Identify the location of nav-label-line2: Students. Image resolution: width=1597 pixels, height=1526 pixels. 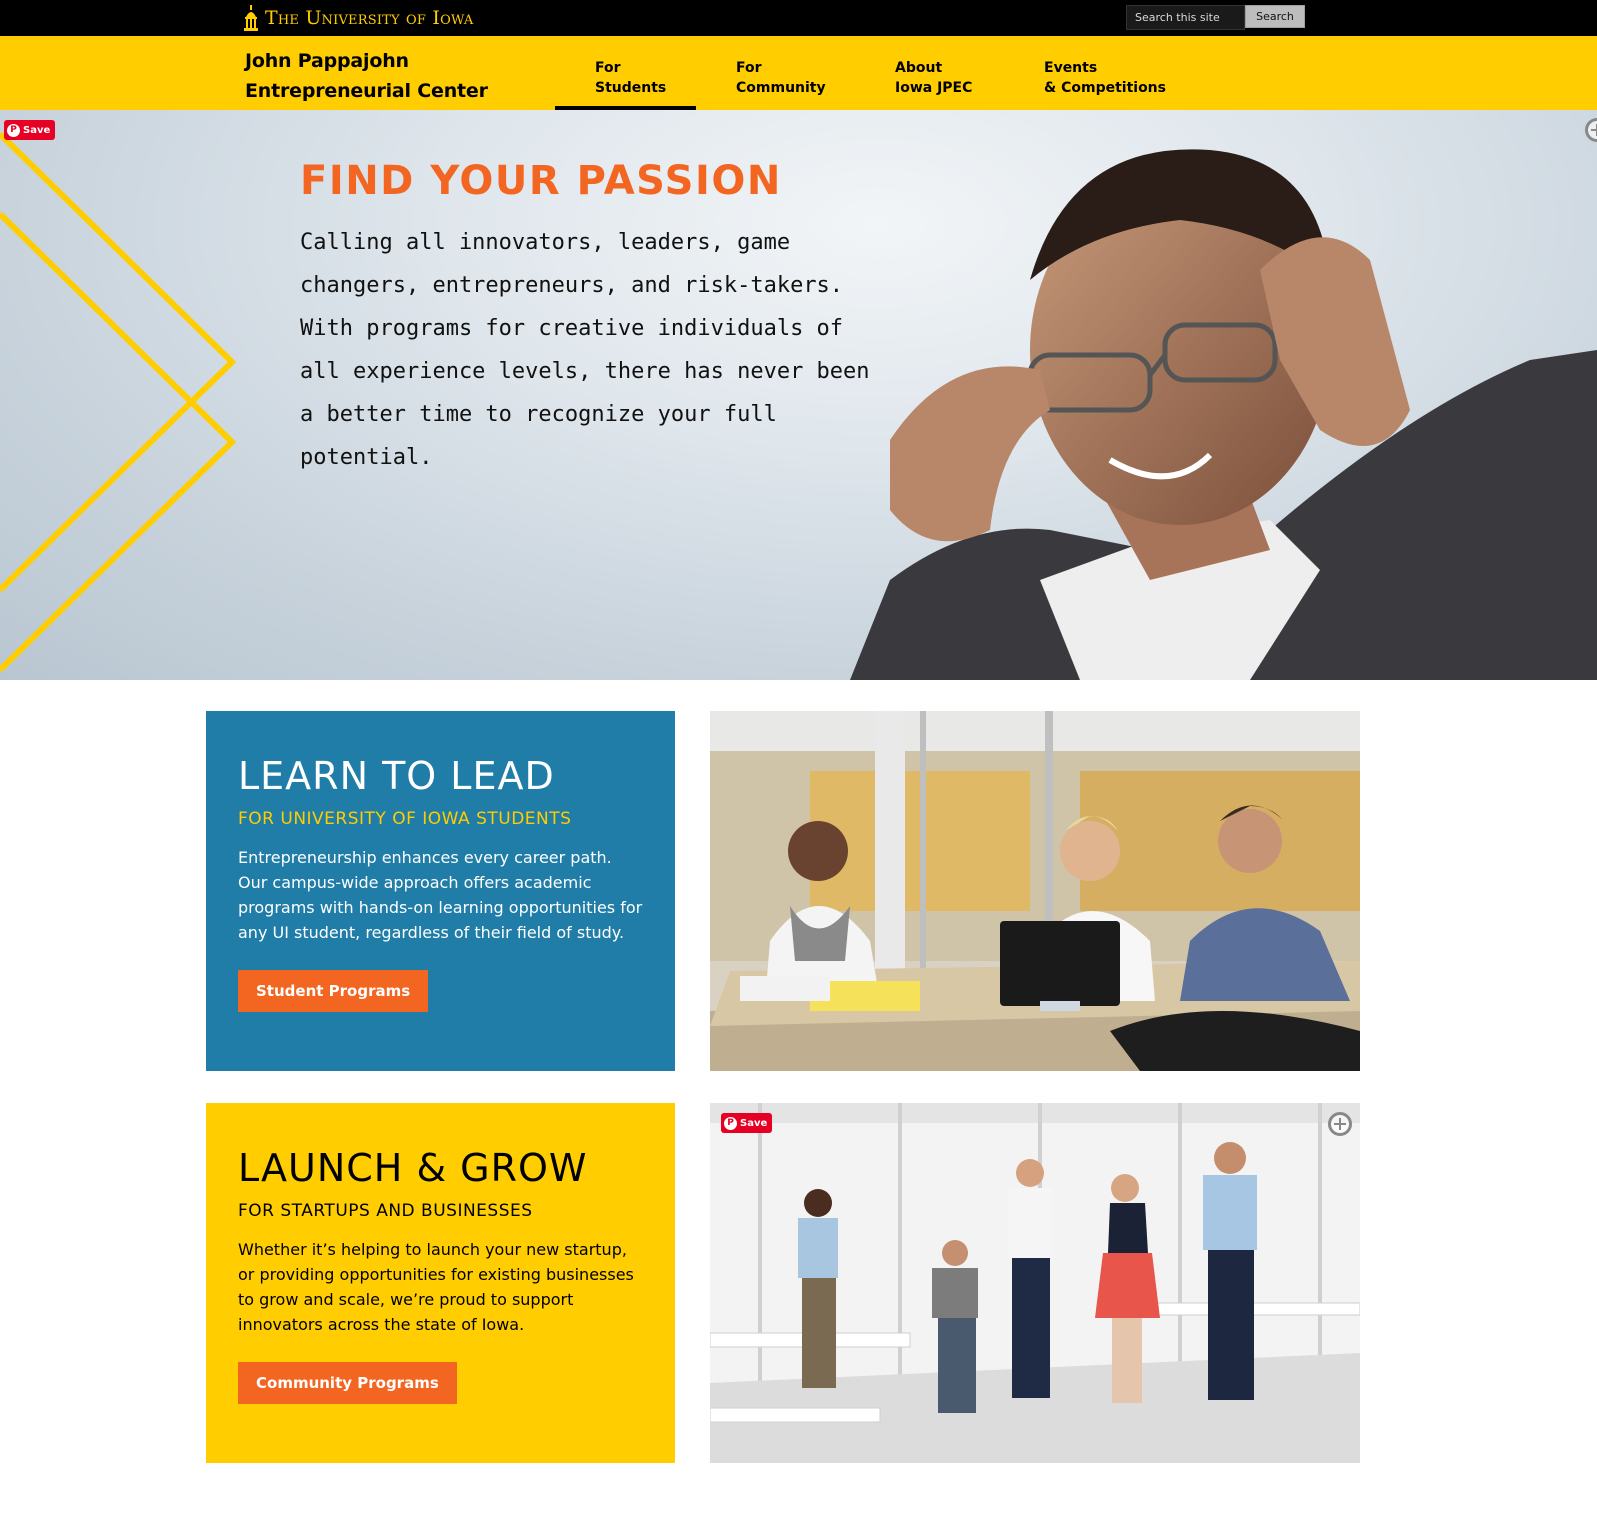
(631, 88).